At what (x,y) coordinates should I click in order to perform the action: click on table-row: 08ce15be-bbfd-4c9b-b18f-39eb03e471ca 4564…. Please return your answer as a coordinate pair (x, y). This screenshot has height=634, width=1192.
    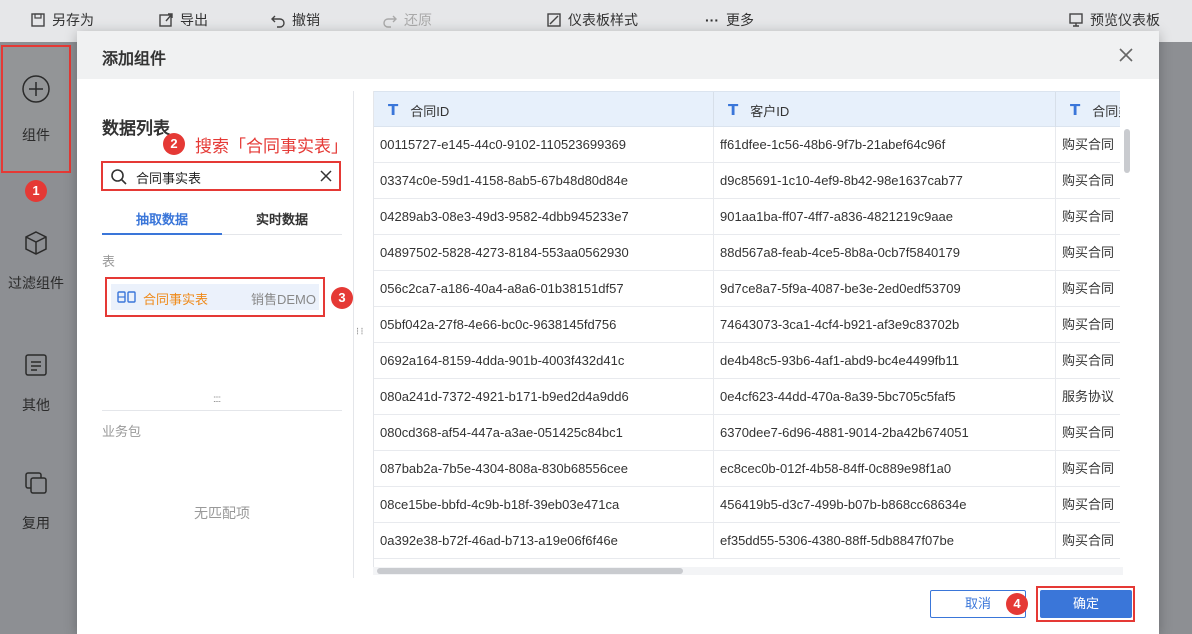
    Looking at the image, I should click on (747, 505).